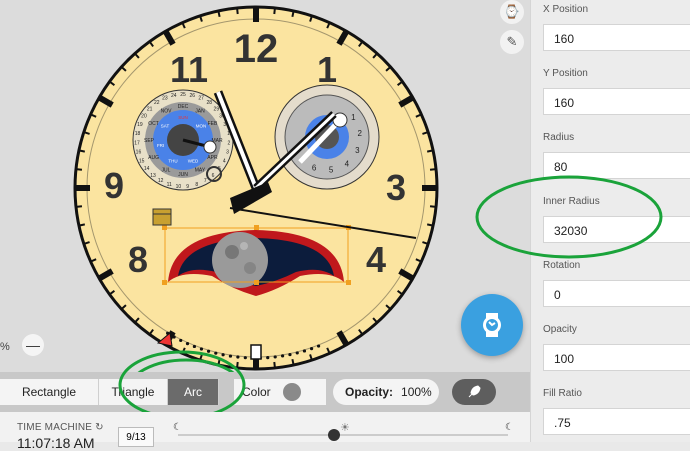 The height and width of the screenshot is (451, 690). What do you see at coordinates (345, 428) in the screenshot?
I see `sun-icon: ☀` at bounding box center [345, 428].